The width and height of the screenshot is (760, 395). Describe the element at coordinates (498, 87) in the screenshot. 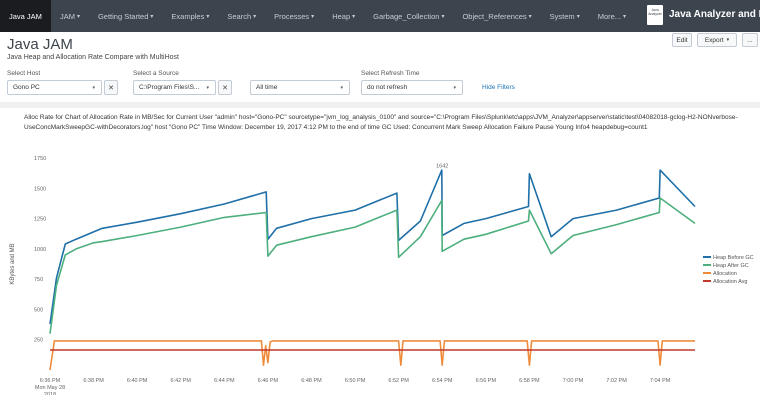

I see `hide-filters-link: Hide Filters` at that location.